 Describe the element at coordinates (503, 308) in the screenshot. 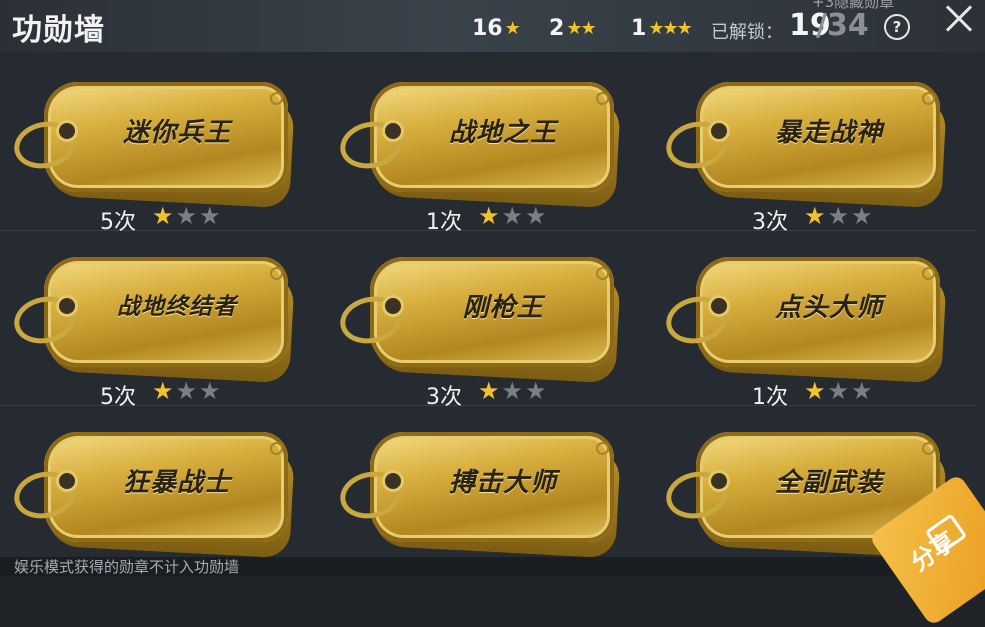

I see `medal-name: 刚枪王` at that location.